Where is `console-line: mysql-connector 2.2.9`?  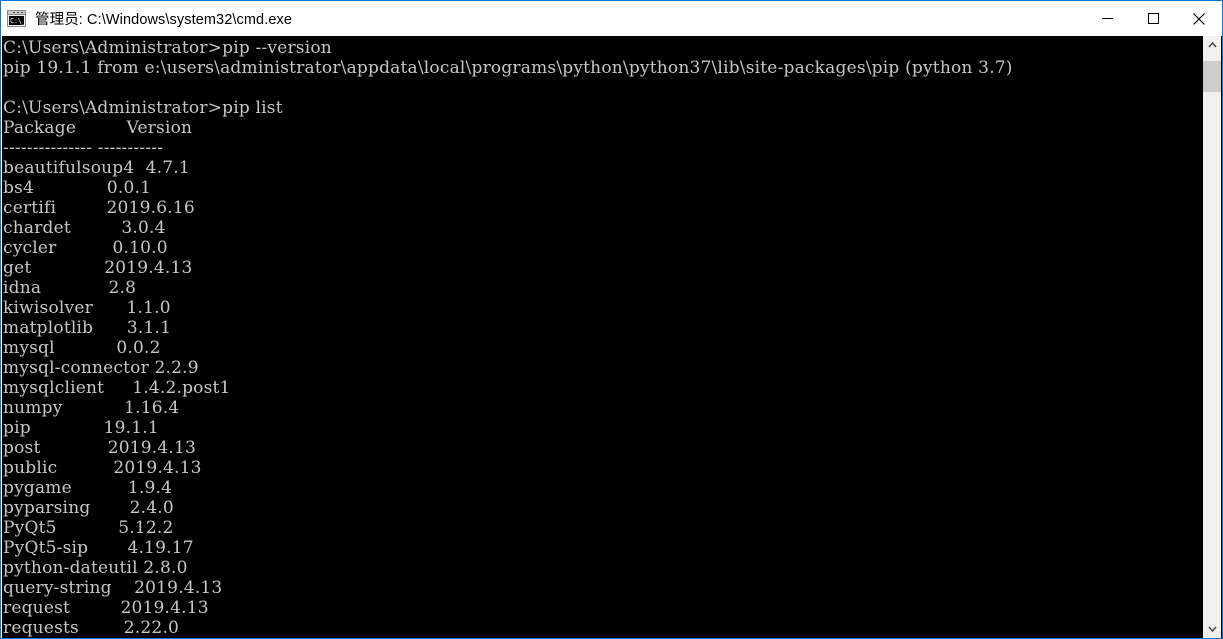 console-line: mysql-connector 2.2.9 is located at coordinates (101, 368).